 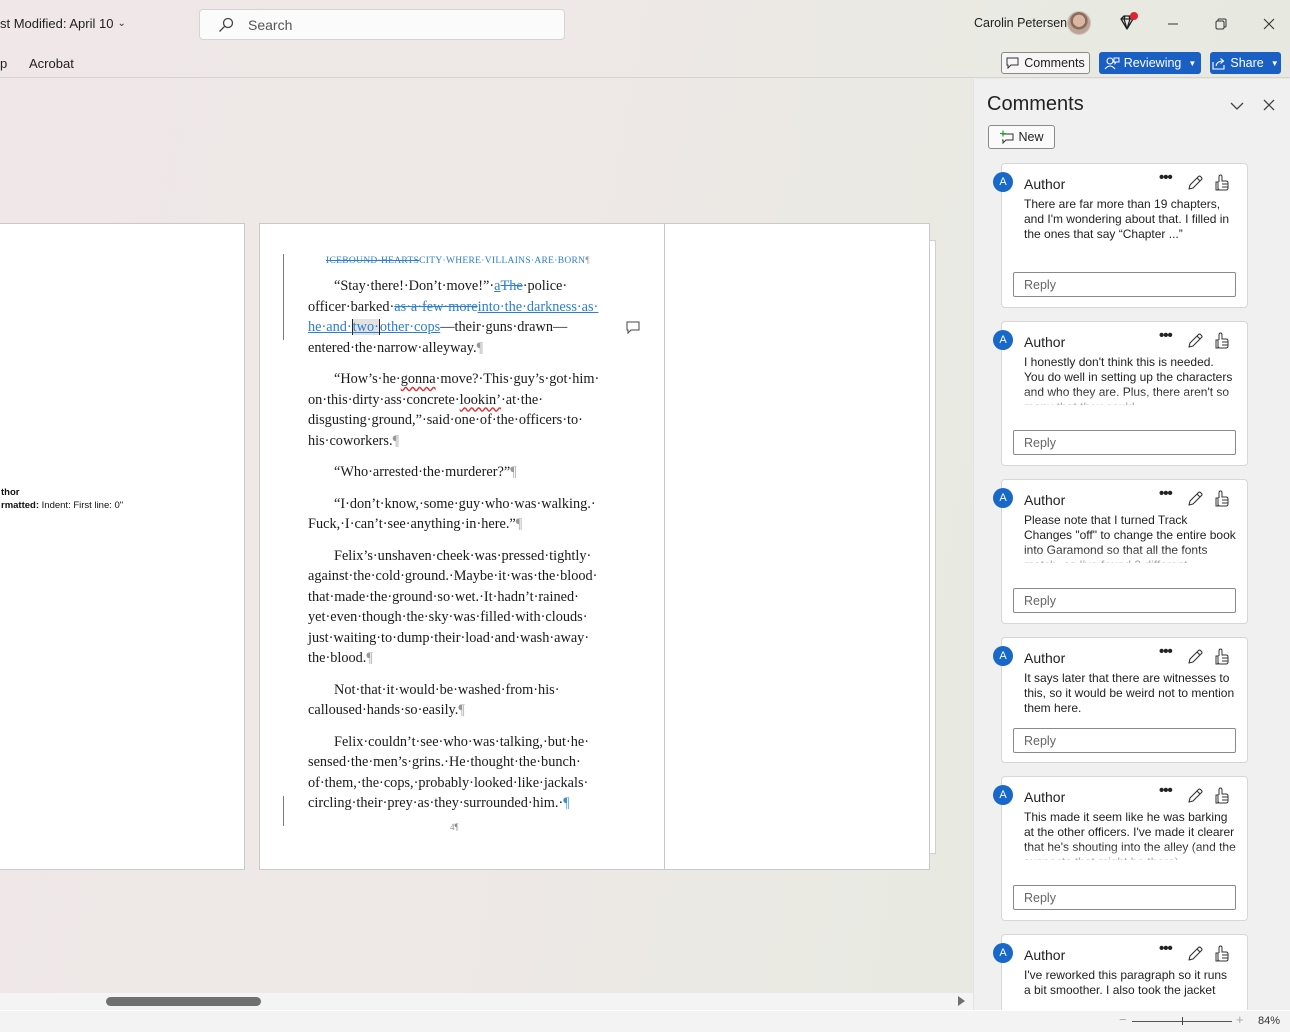 I want to click on inserted-text: other·cops, so click(x=410, y=327).